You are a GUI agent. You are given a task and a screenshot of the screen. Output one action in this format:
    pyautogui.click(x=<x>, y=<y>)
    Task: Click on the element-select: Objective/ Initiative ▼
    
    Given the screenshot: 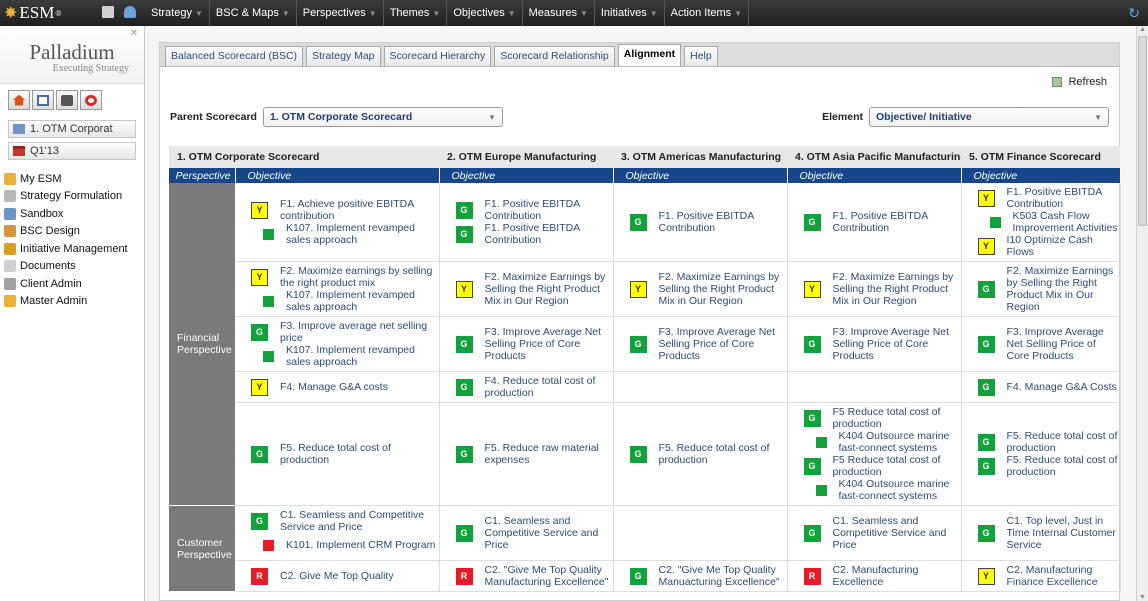 What is the action you would take?
    pyautogui.click(x=989, y=117)
    